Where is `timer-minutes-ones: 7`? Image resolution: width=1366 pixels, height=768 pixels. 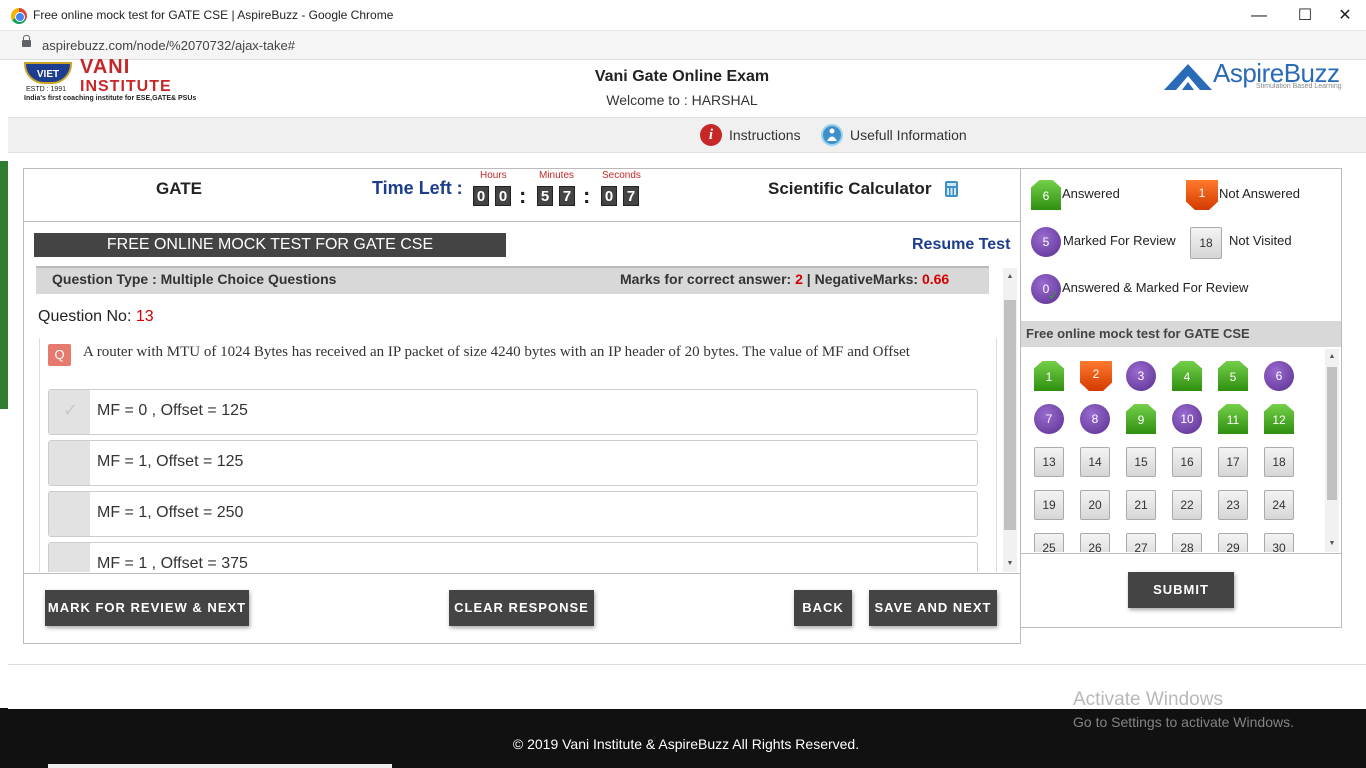
timer-minutes-ones: 7 is located at coordinates (567, 196).